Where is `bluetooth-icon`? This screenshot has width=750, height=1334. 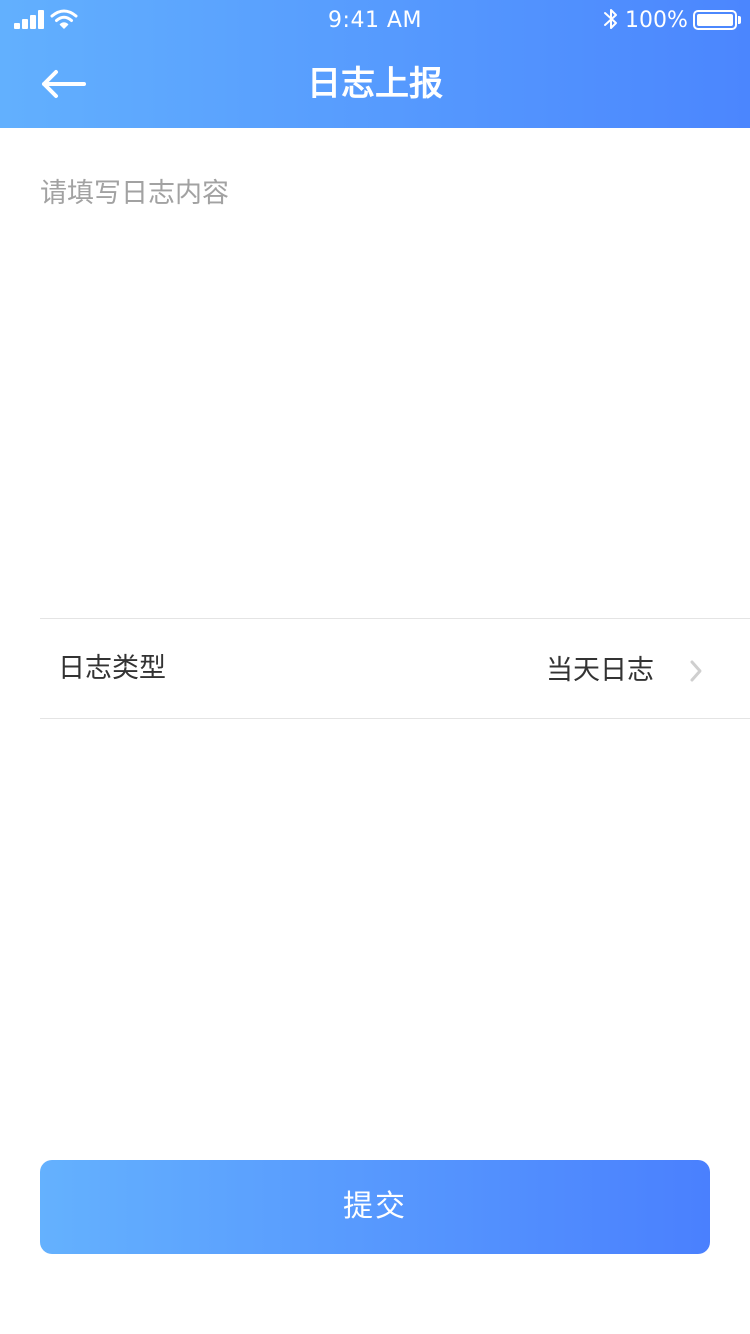 bluetooth-icon is located at coordinates (610, 19).